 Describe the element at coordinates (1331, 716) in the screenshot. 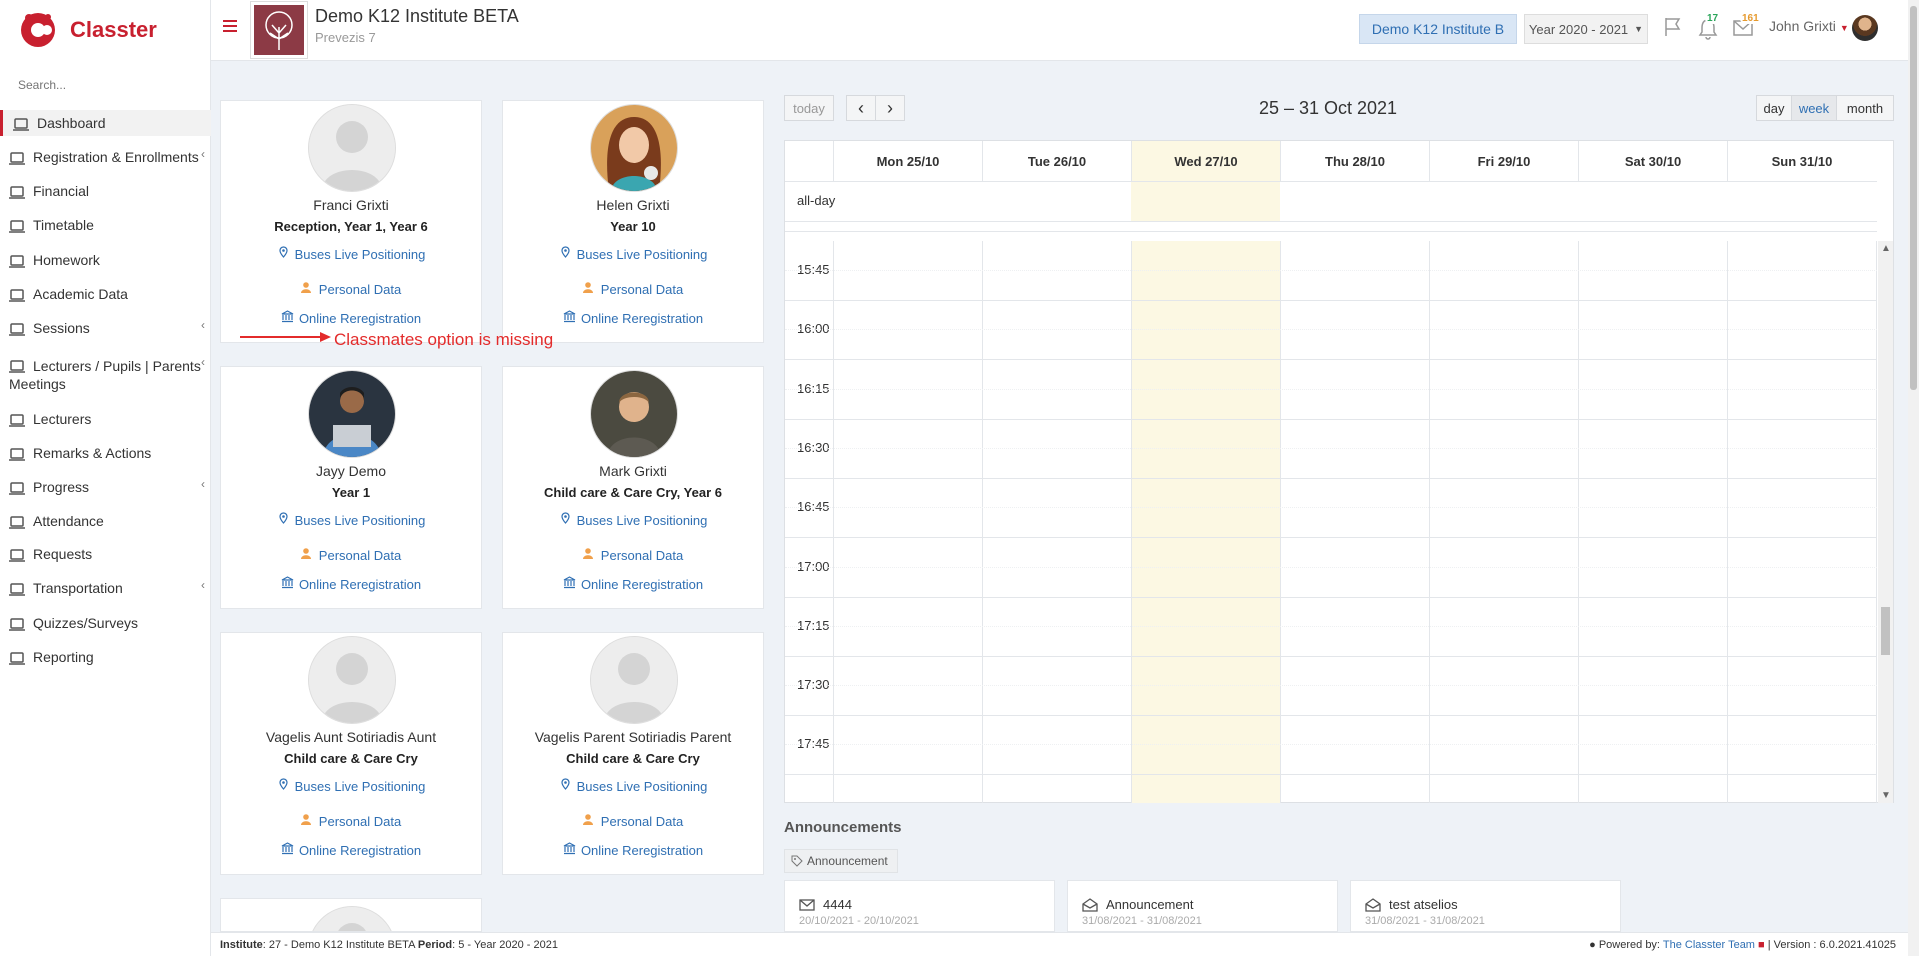

I see `time-slot-line` at that location.